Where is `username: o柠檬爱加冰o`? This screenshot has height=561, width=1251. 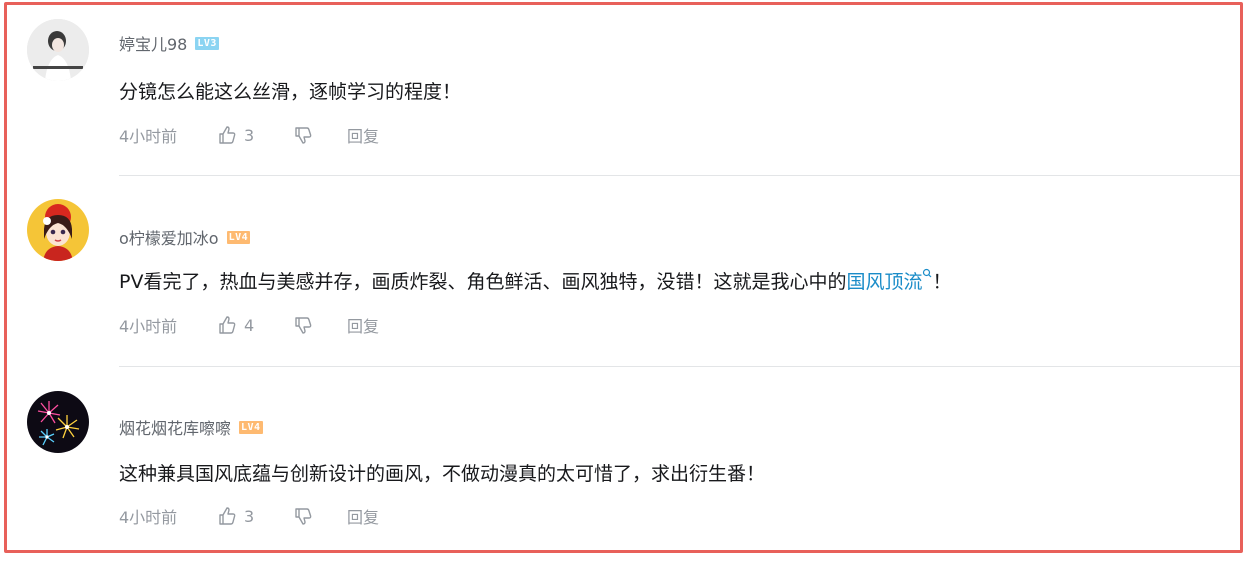
username: o柠檬爱加冰o is located at coordinates (169, 237).